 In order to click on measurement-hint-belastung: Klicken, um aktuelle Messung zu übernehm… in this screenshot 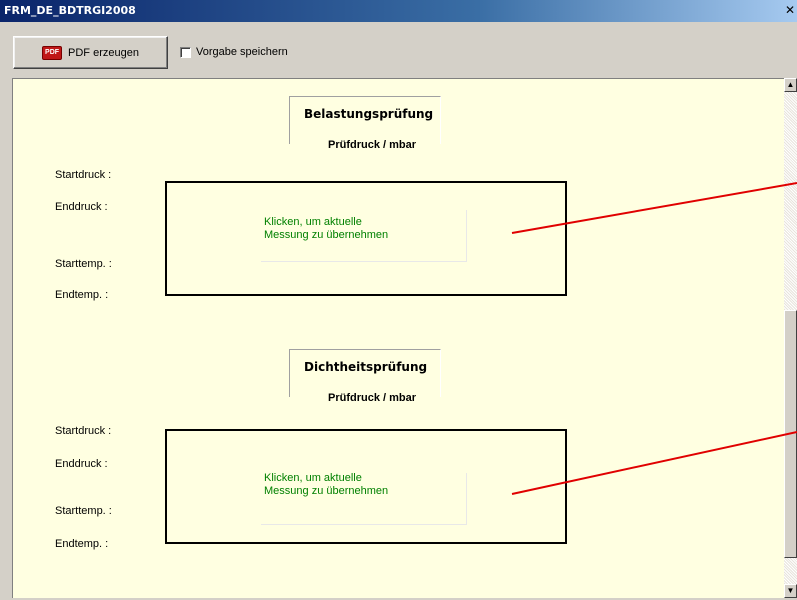, I will do `click(354, 229)`.